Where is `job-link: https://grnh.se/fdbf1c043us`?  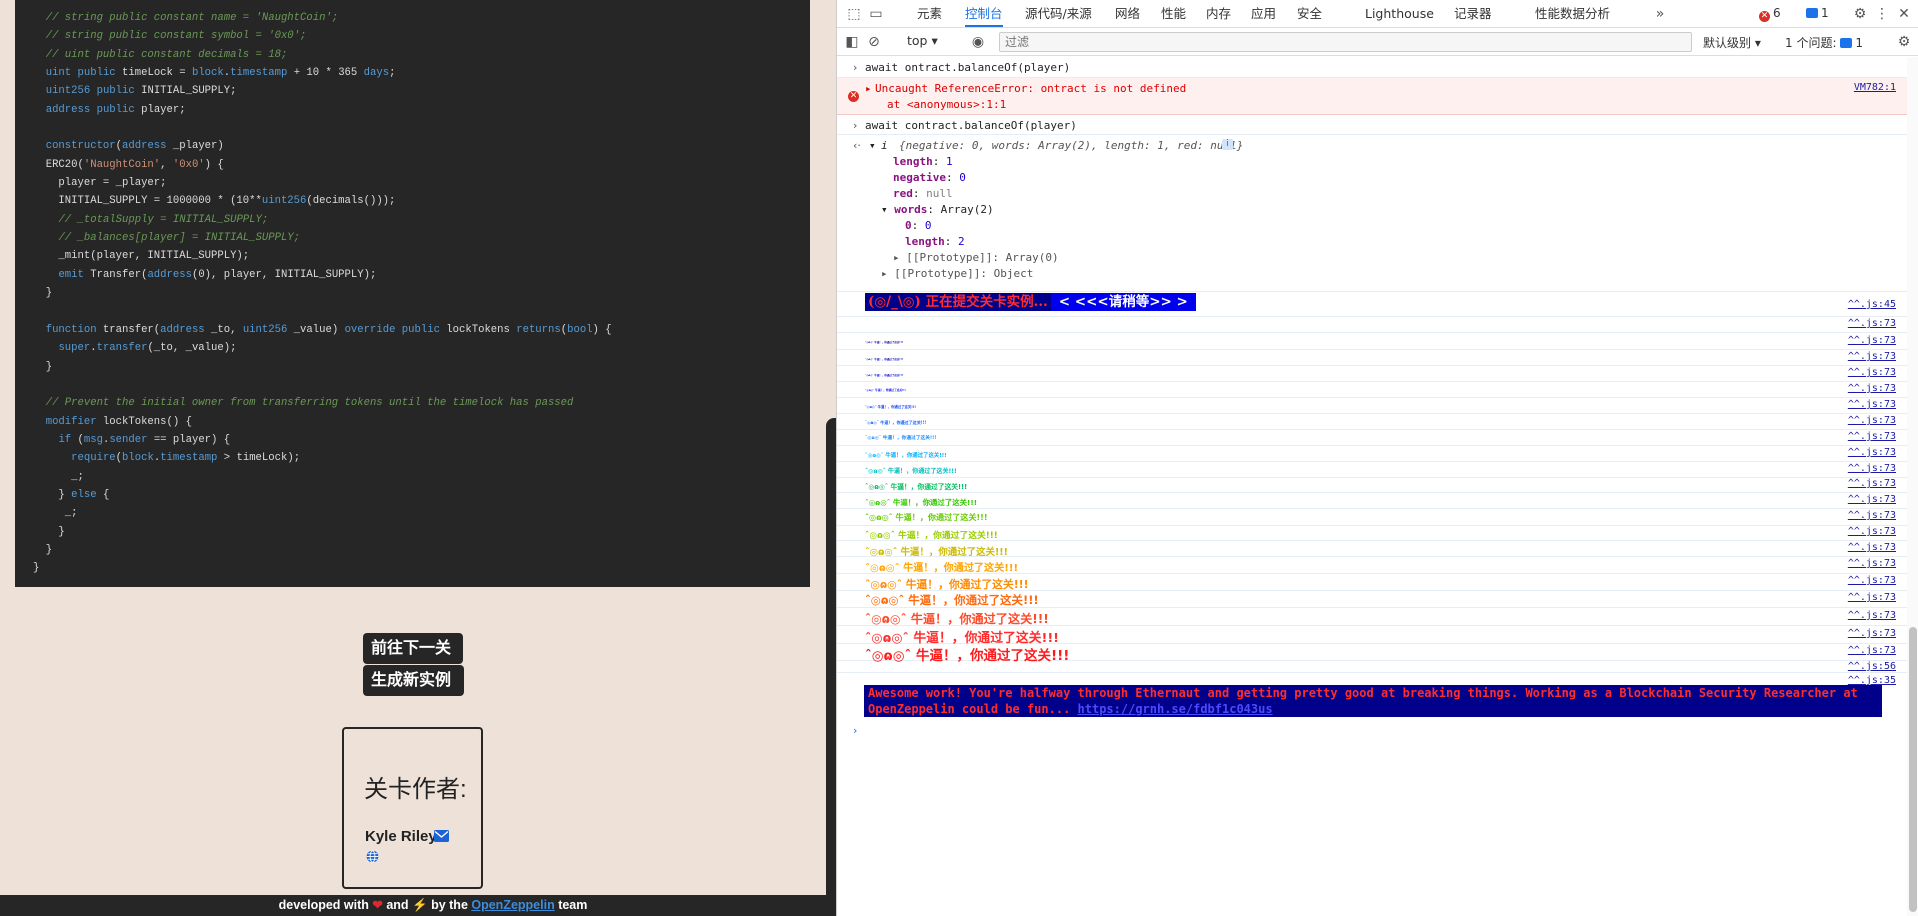
job-link: https://grnh.se/fdbf1c043us is located at coordinates (1175, 709).